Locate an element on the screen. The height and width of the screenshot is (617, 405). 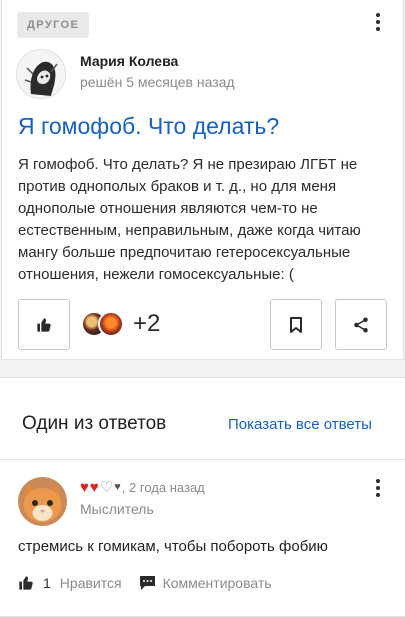
bookmark-button is located at coordinates (296, 324).